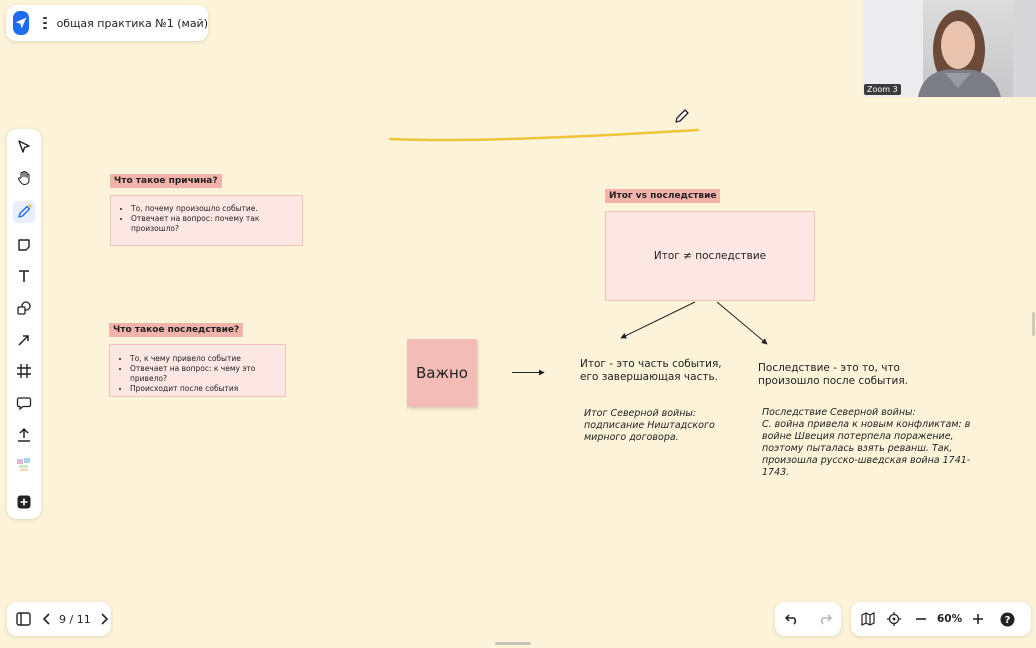  What do you see at coordinates (203, 374) in the screenshot?
I see `list-item: Отвечает на вопрос: к чему это привело?` at bounding box center [203, 374].